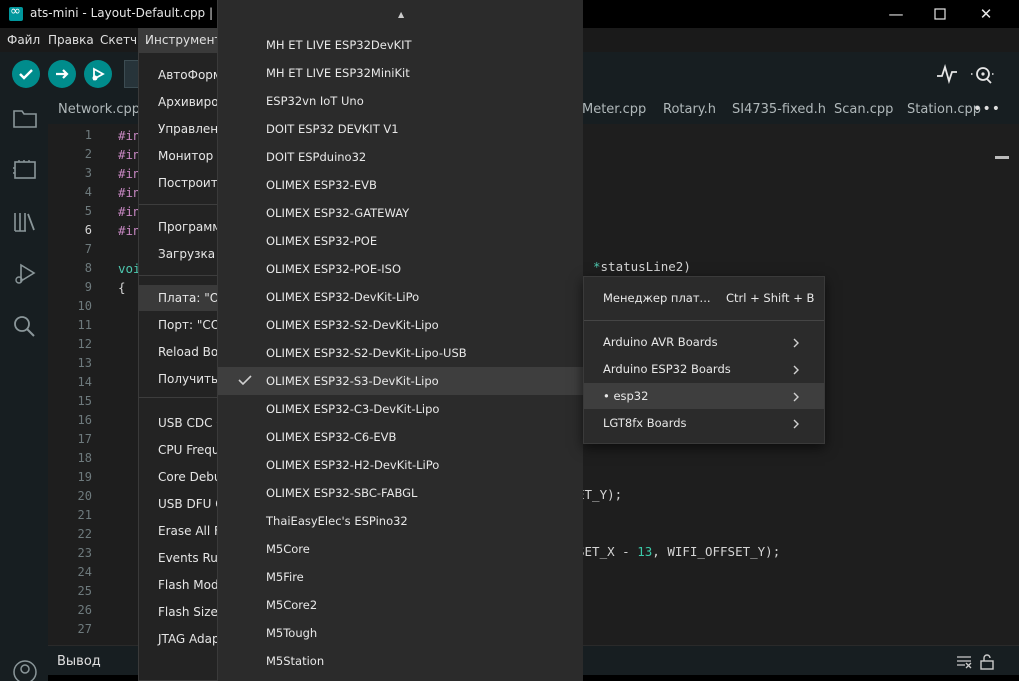  What do you see at coordinates (25, 171) in the screenshot?
I see `boards-manager-icon` at bounding box center [25, 171].